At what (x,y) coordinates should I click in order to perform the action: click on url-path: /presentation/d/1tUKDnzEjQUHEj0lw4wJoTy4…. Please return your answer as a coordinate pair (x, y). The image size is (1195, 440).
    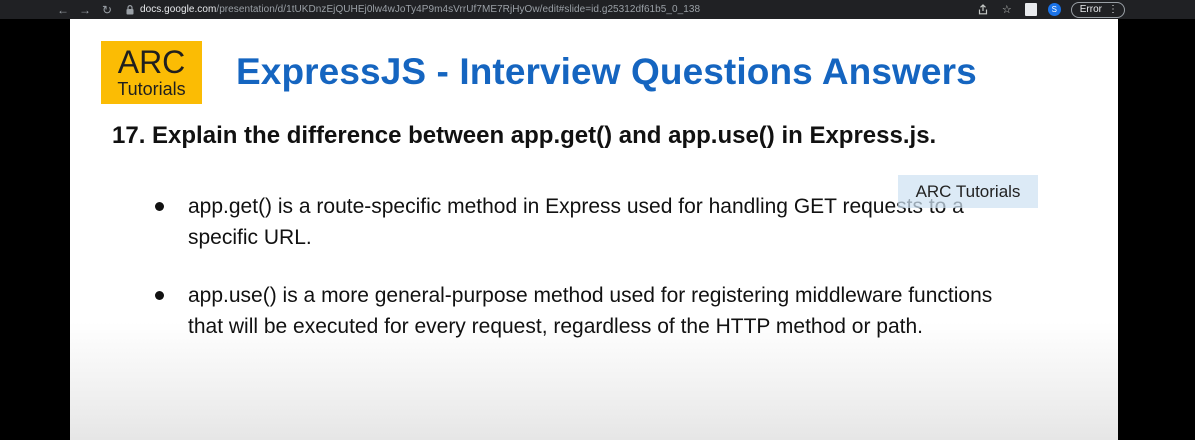
    Looking at the image, I should click on (458, 9).